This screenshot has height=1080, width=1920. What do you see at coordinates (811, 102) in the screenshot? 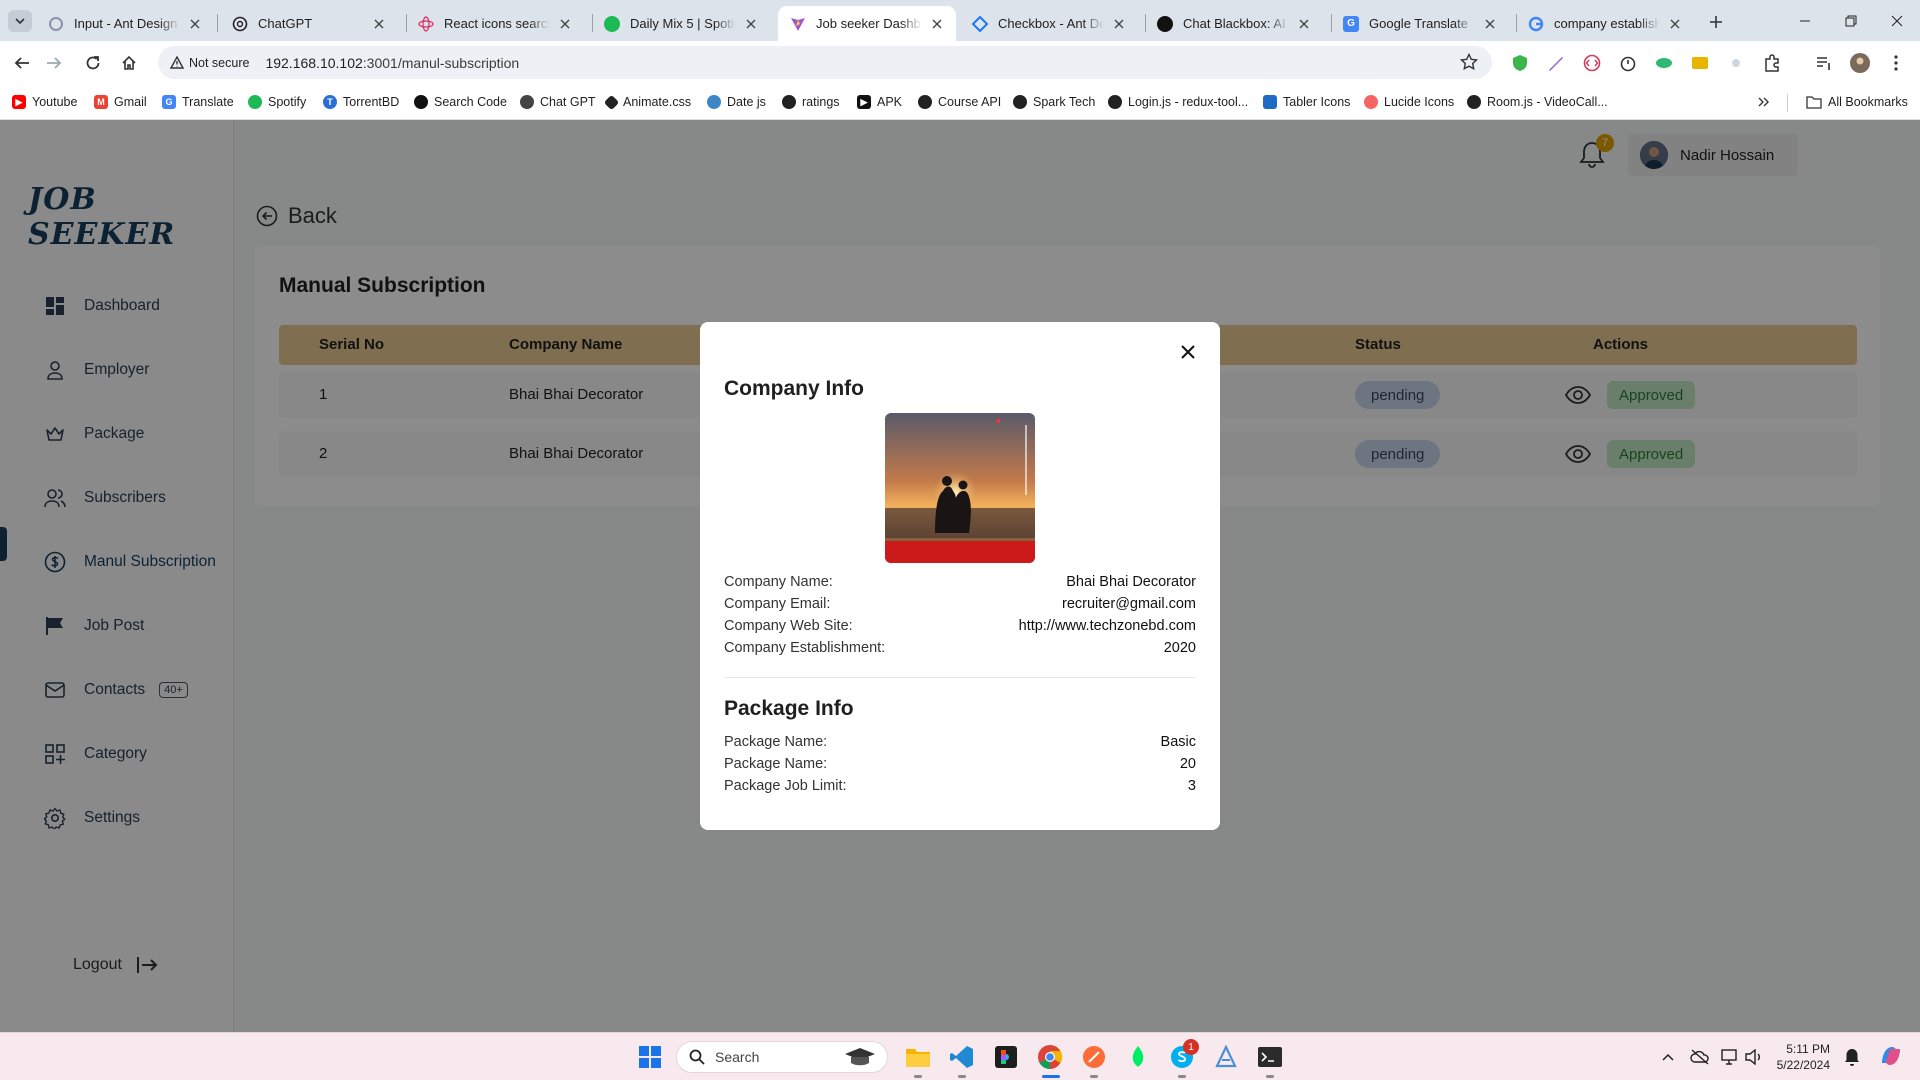
I see `bookmark-ratings: ratings` at bounding box center [811, 102].